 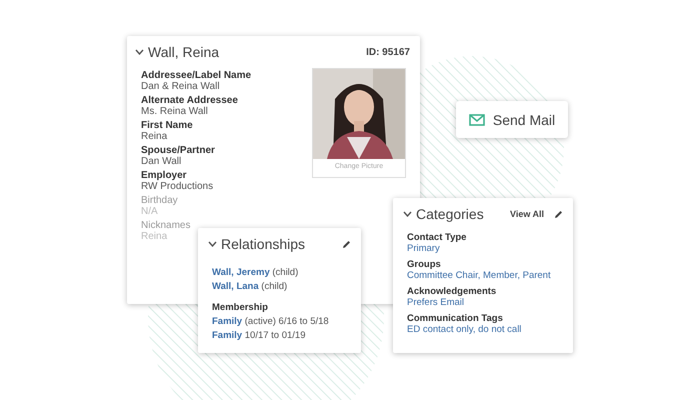 I want to click on field-label: First Name, so click(x=167, y=125).